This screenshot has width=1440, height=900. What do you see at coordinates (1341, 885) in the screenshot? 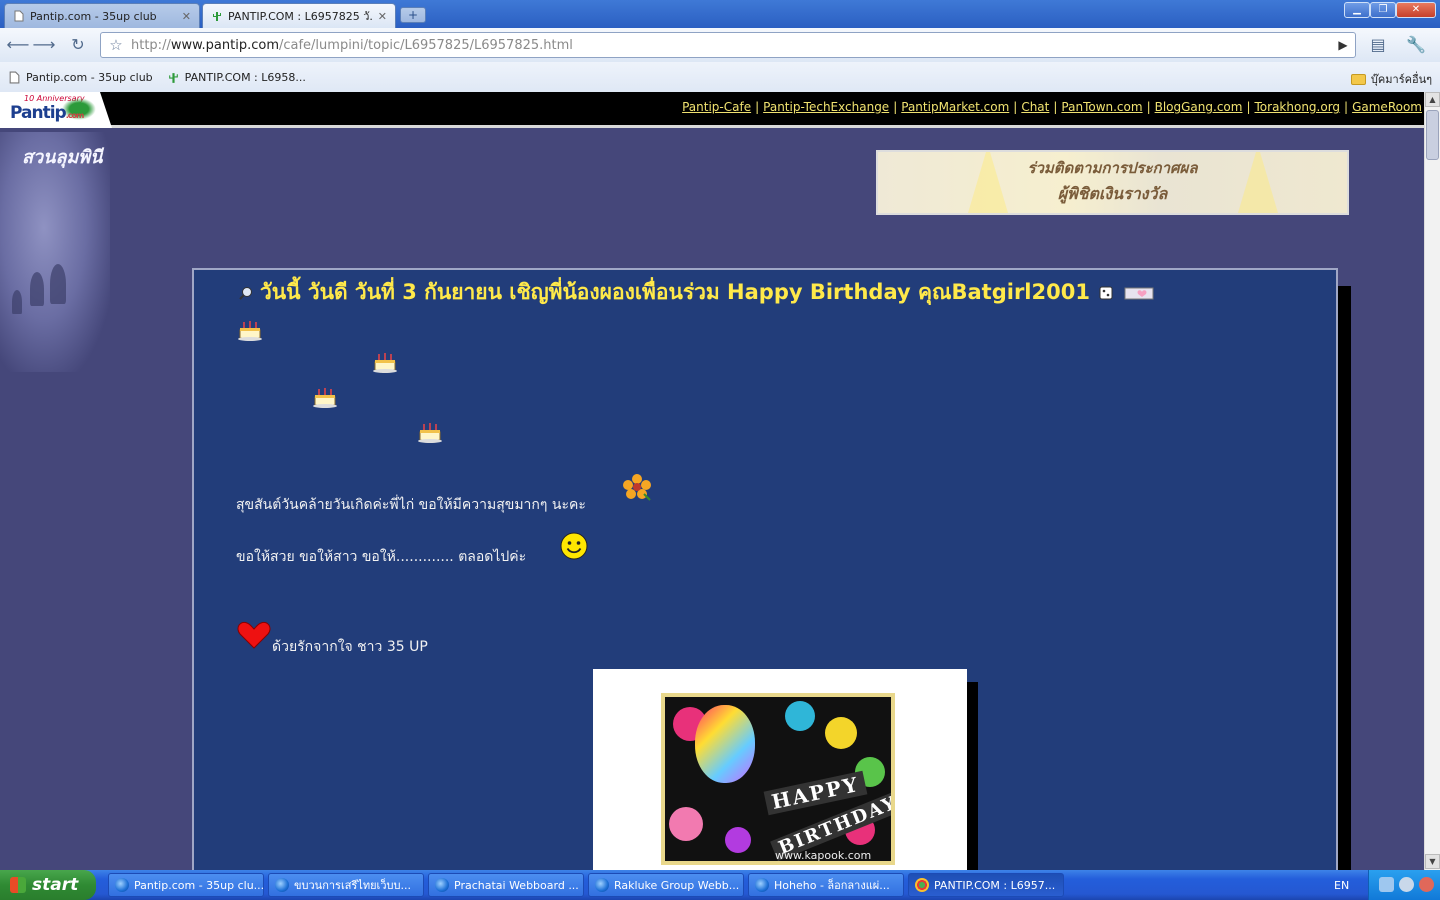
I see `language-indicator: EN` at bounding box center [1341, 885].